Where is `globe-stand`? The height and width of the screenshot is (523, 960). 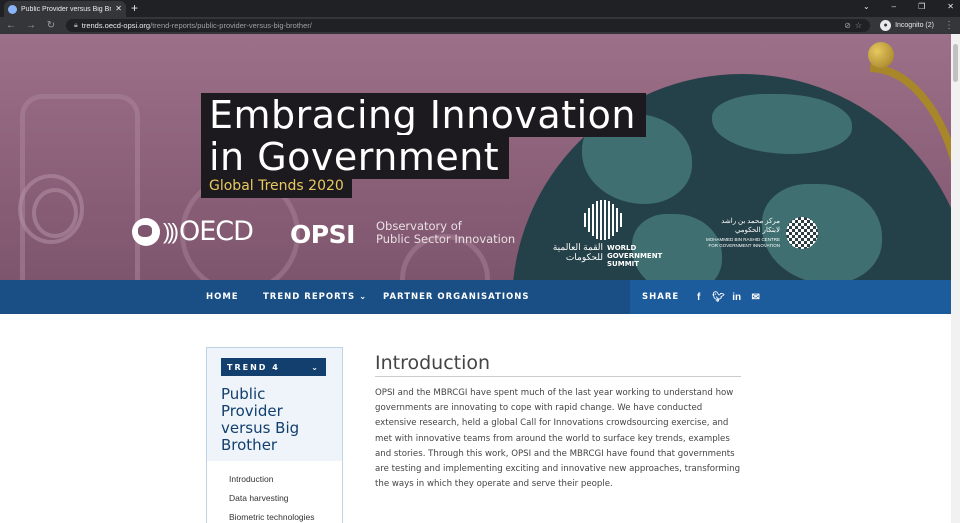 globe-stand is located at coordinates (910, 154).